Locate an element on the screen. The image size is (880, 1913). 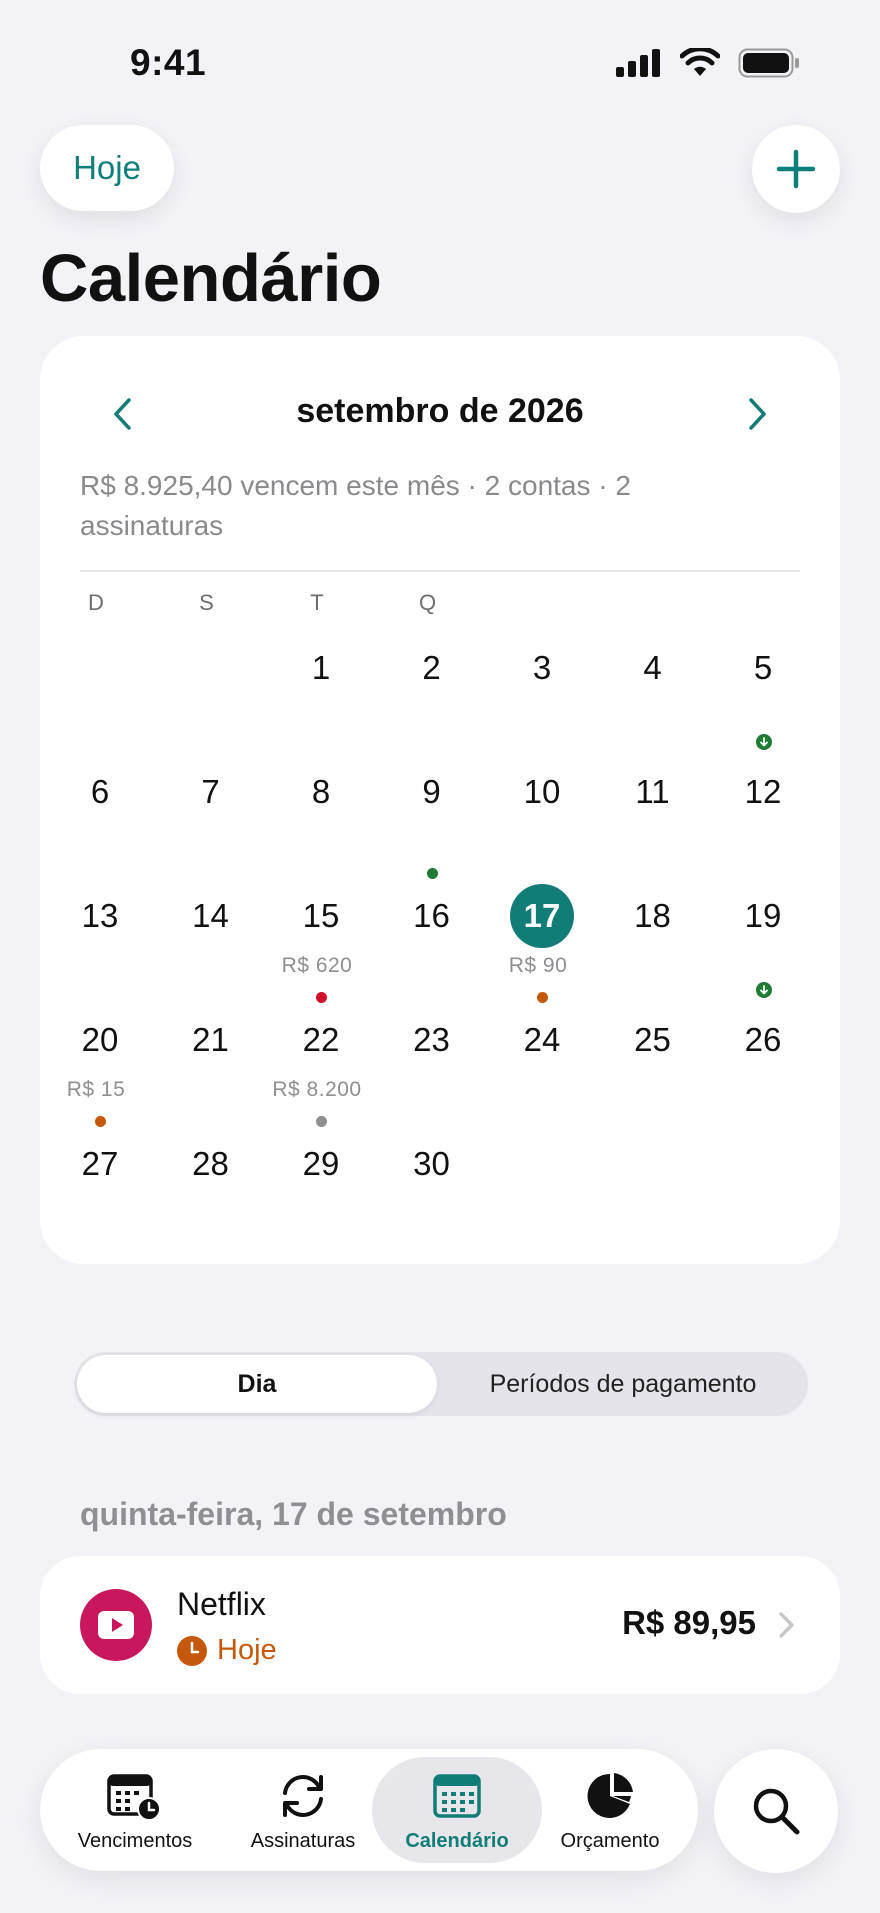
plus-icon is located at coordinates (796, 169).